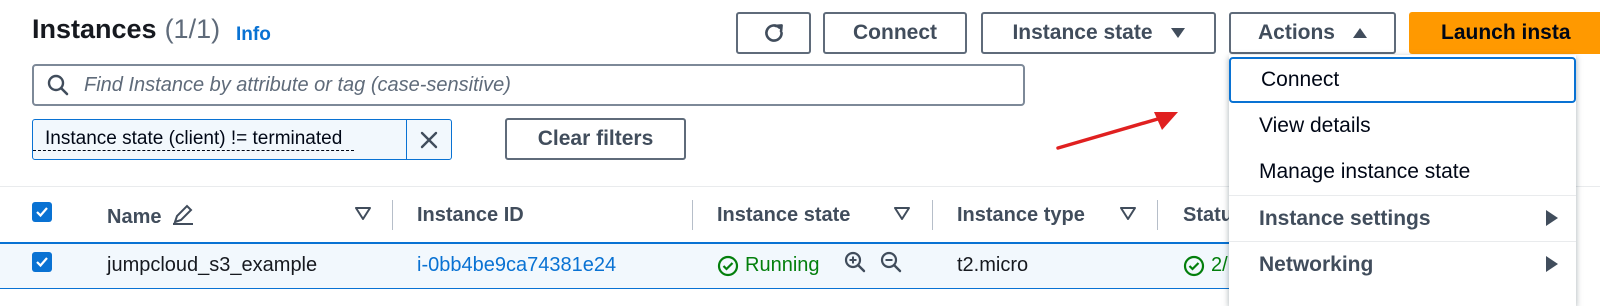  I want to click on select-all-checkbox, so click(42, 212).